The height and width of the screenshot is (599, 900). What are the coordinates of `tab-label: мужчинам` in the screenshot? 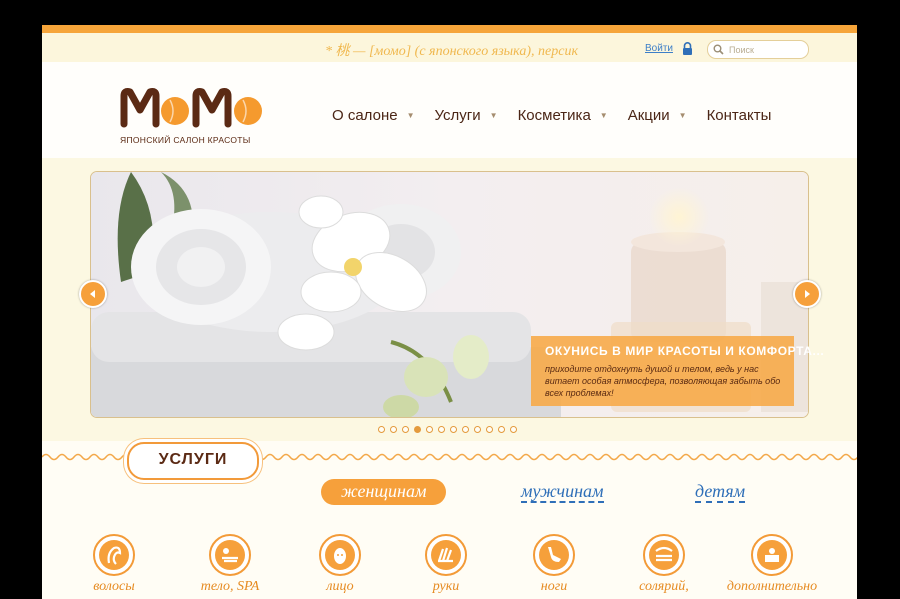 It's located at (562, 491).